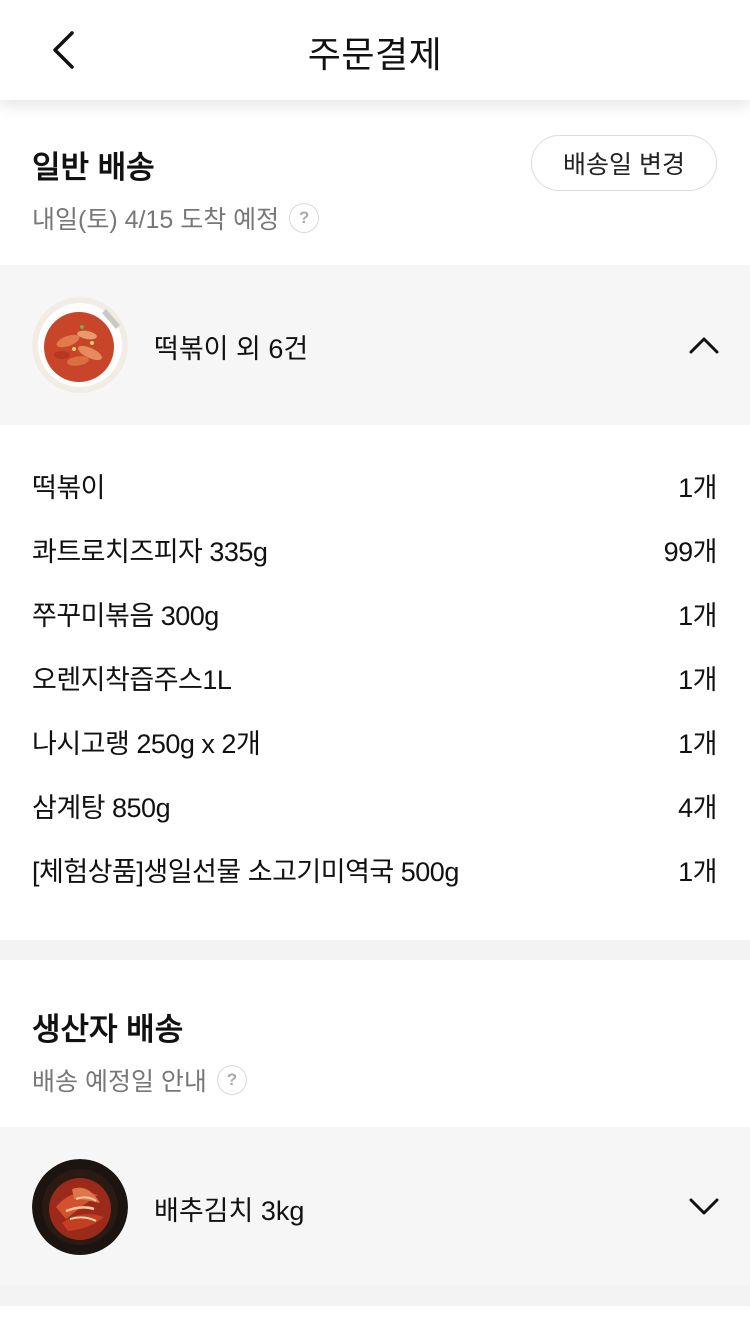  Describe the element at coordinates (704, 345) in the screenshot. I see `chevron-up-icon` at that location.